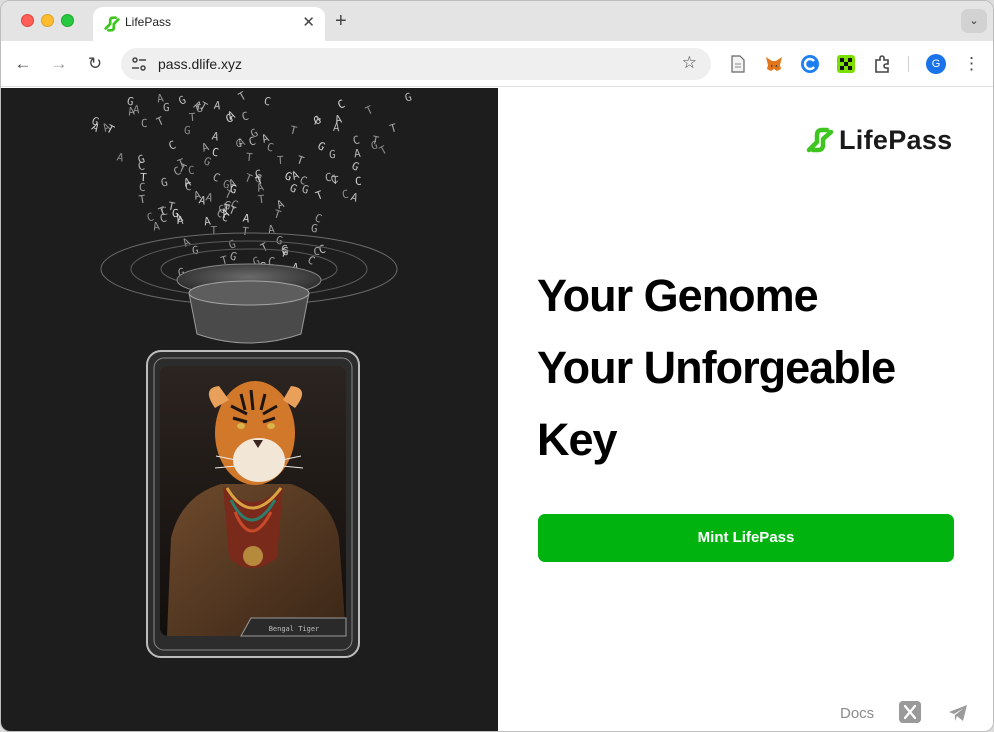 This screenshot has width=994, height=732. Describe the element at coordinates (59, 64) in the screenshot. I see `forward-icon: →` at that location.